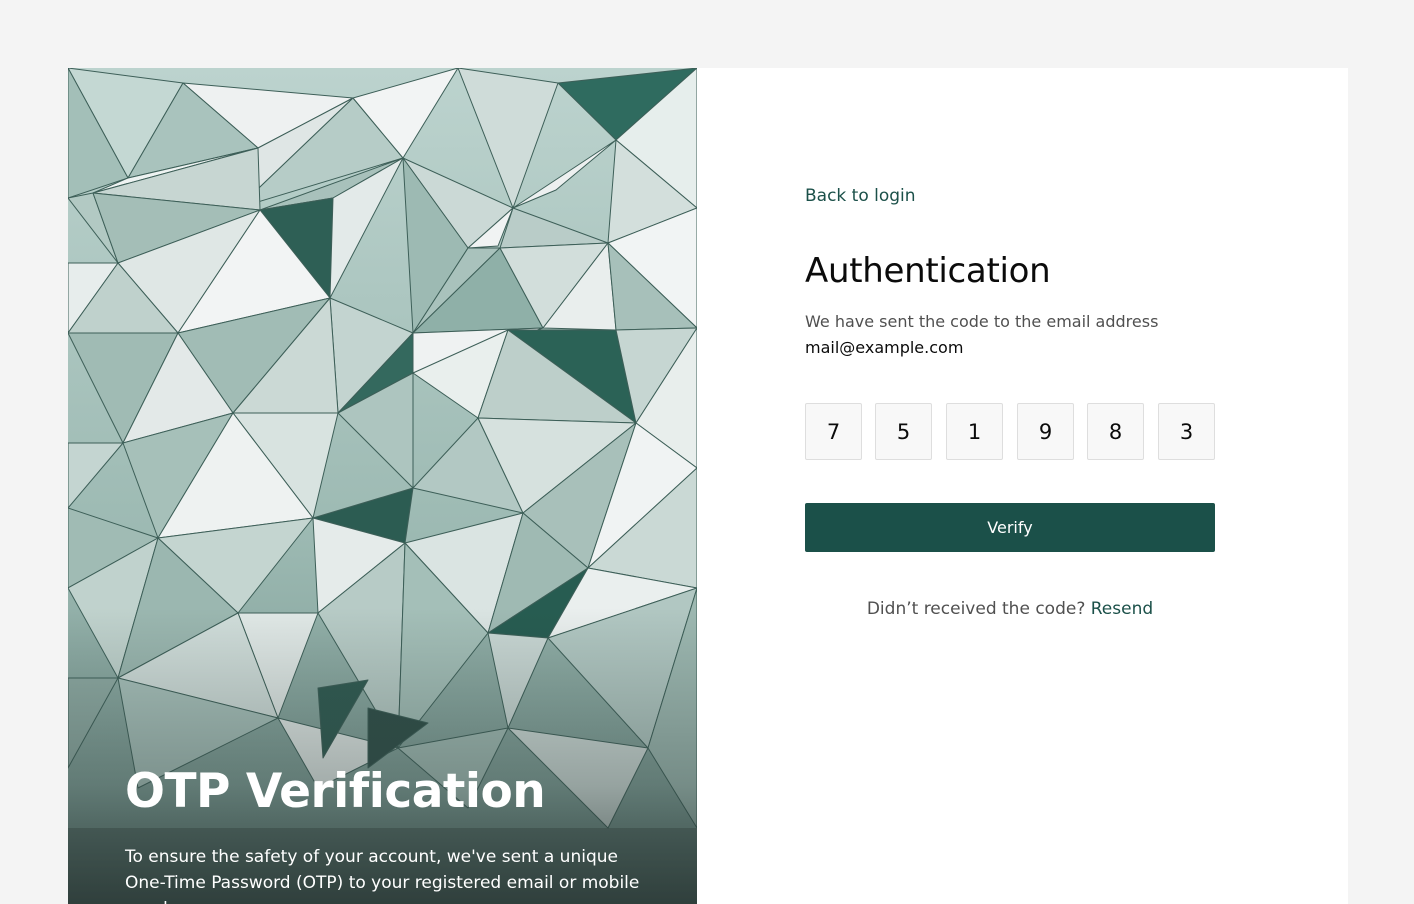 Image resolution: width=1414 pixels, height=904 pixels. What do you see at coordinates (884, 347) in the screenshot?
I see `email-address: mail@example.com` at bounding box center [884, 347].